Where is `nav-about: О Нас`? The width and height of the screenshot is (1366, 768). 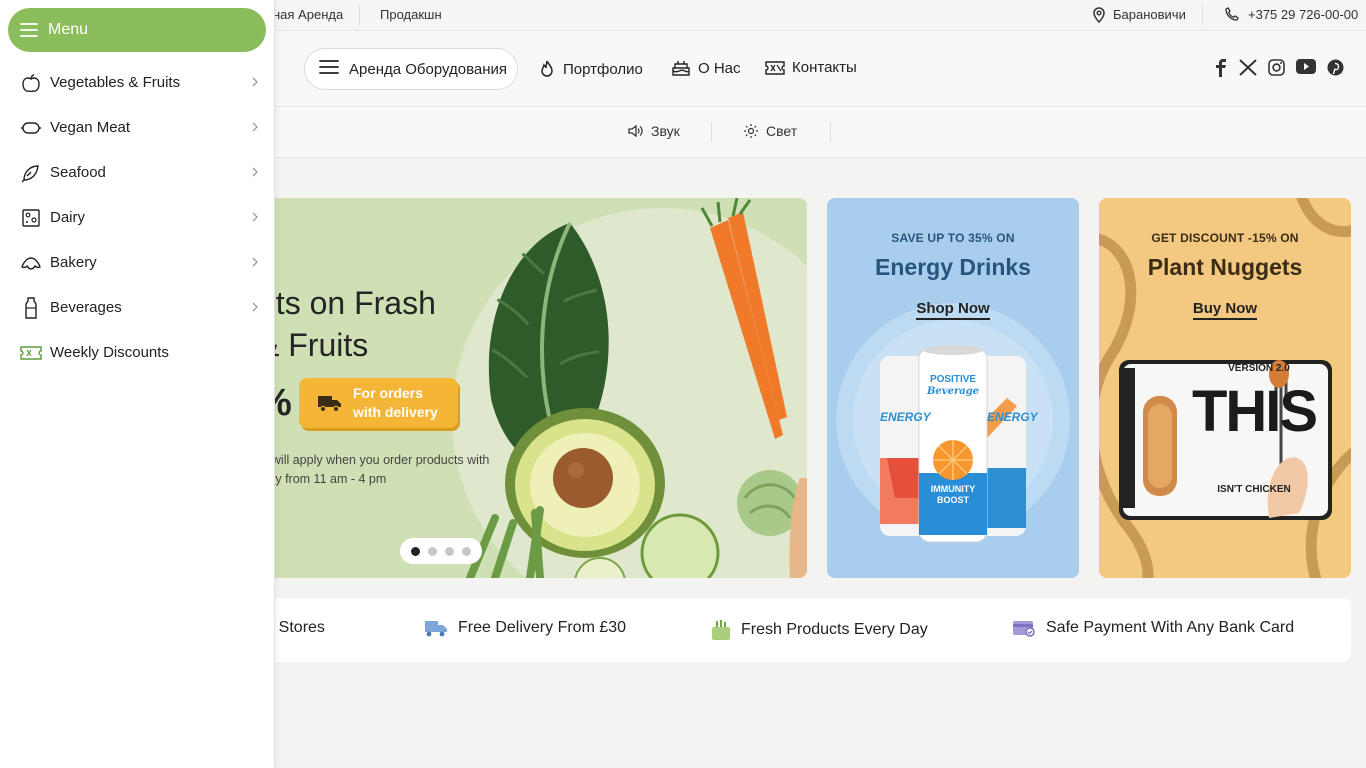
nav-about: О Нас is located at coordinates (706, 68).